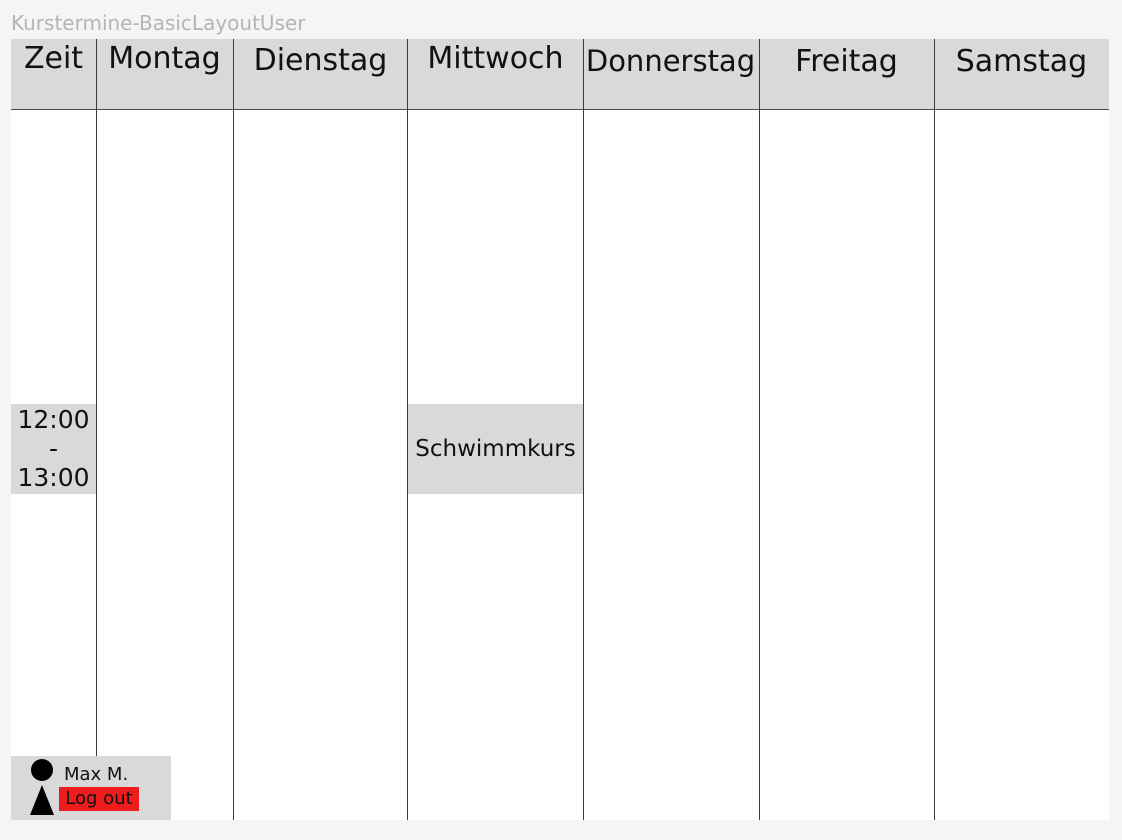 This screenshot has width=1122, height=840. Describe the element at coordinates (53, 419) in the screenshot. I see `time-slot-start: 12:00` at that location.